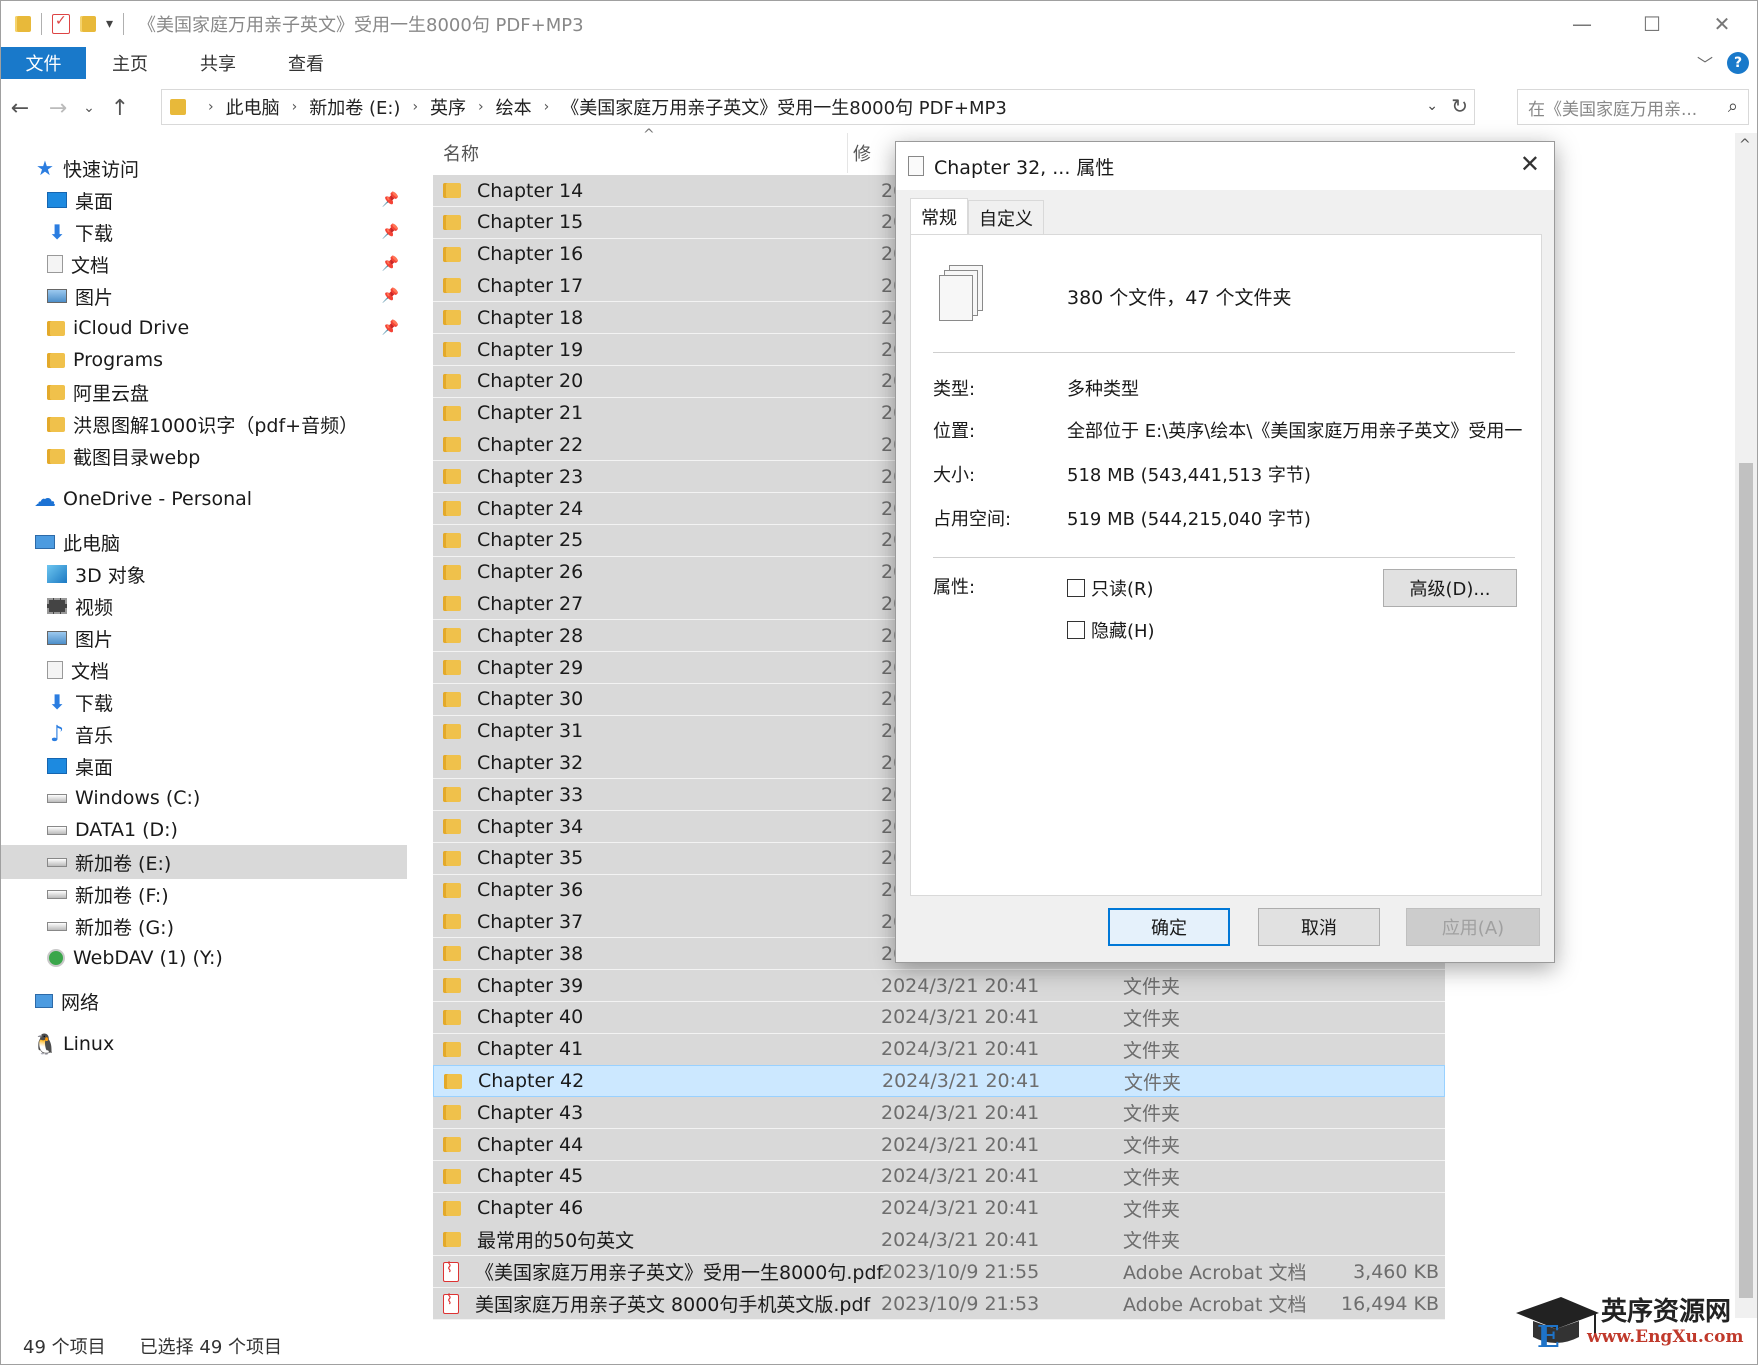  Describe the element at coordinates (204, 296) in the screenshot. I see `sidebar-item: 图片 📌` at that location.